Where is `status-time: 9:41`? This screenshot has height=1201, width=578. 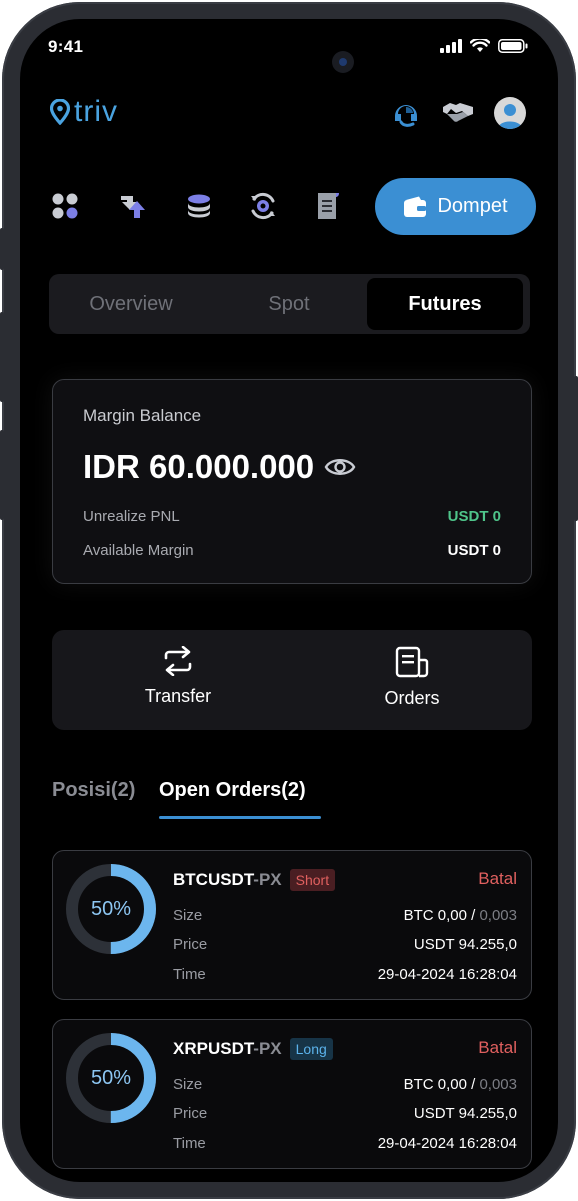 status-time: 9:41 is located at coordinates (66, 46).